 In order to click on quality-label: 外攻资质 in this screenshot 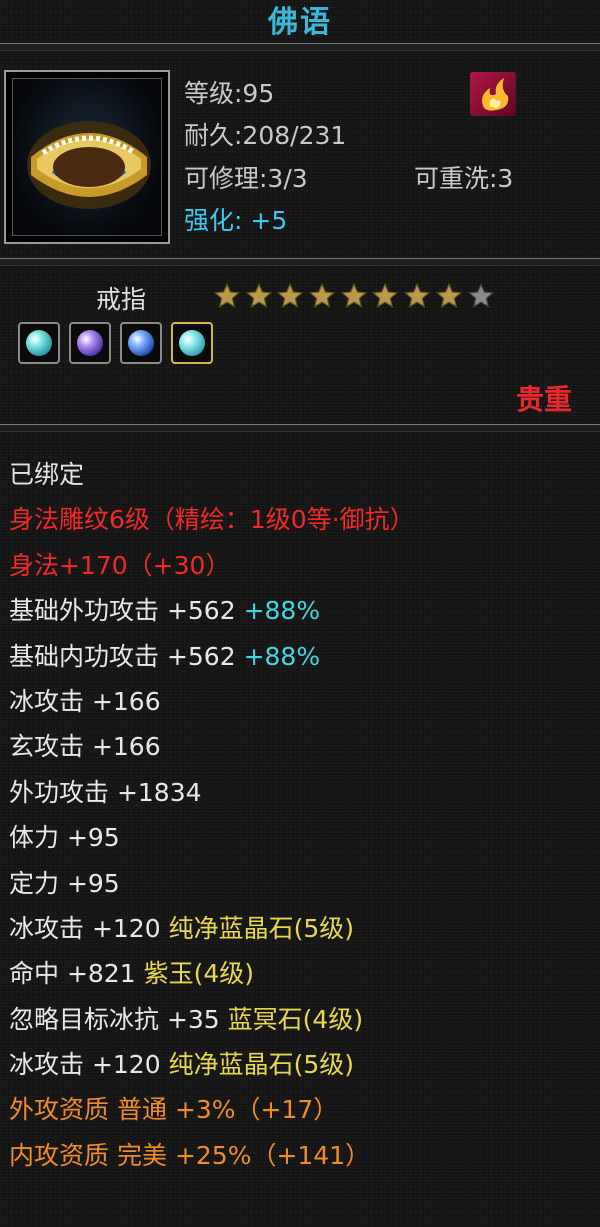, I will do `click(59, 1110)`.